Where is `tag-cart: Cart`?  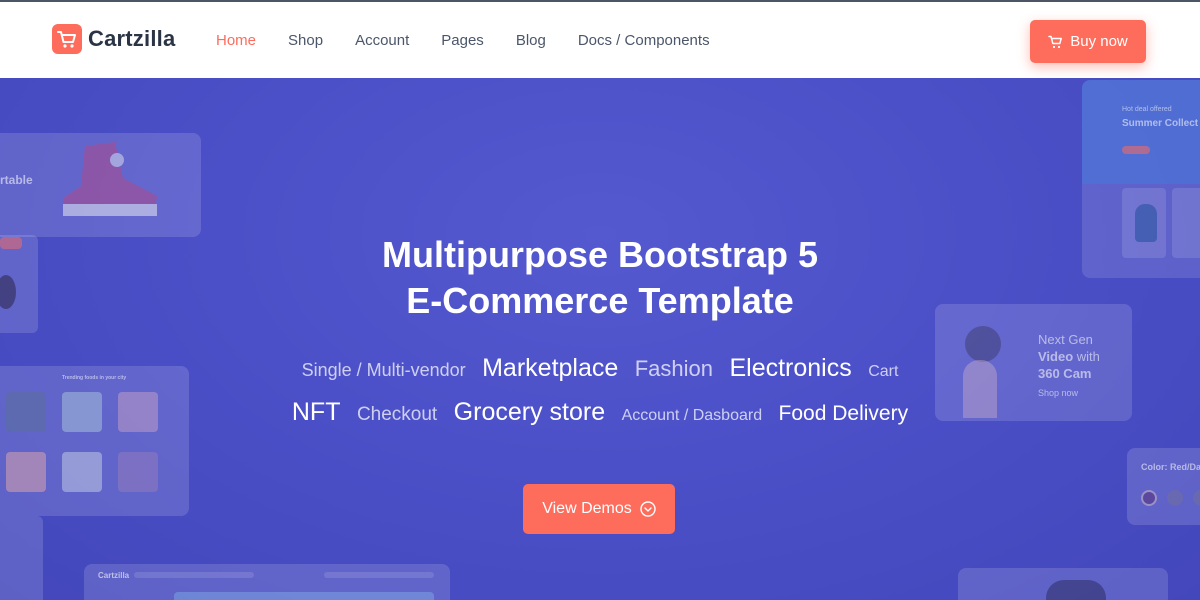 tag-cart: Cart is located at coordinates (883, 372).